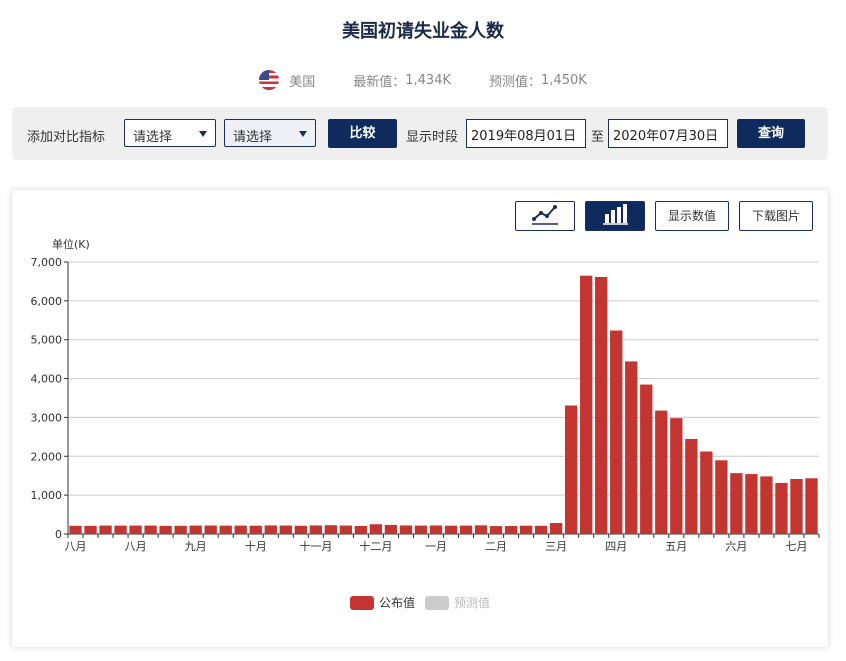 This screenshot has width=846, height=661. What do you see at coordinates (253, 137) in the screenshot?
I see `select-2-value: 请选择` at bounding box center [253, 137].